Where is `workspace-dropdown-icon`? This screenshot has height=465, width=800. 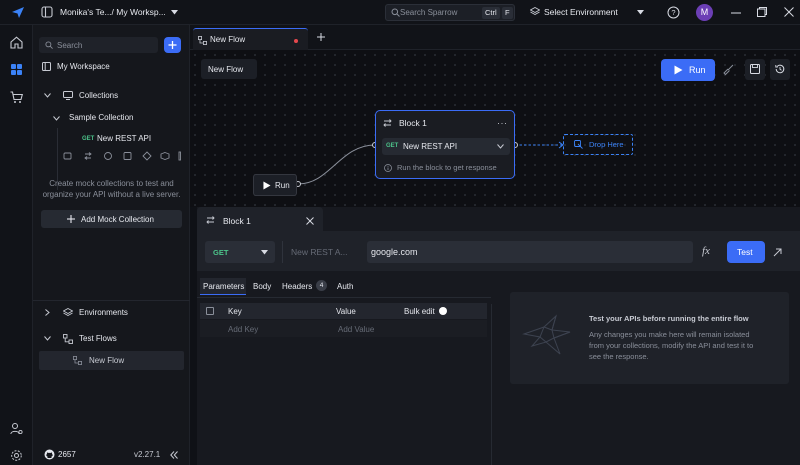 workspace-dropdown-icon is located at coordinates (174, 12).